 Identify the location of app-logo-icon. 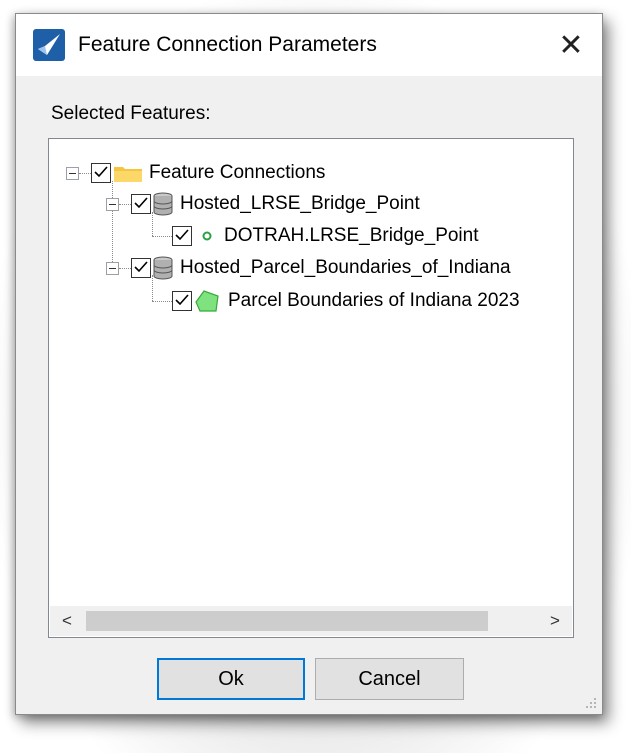
(49, 45).